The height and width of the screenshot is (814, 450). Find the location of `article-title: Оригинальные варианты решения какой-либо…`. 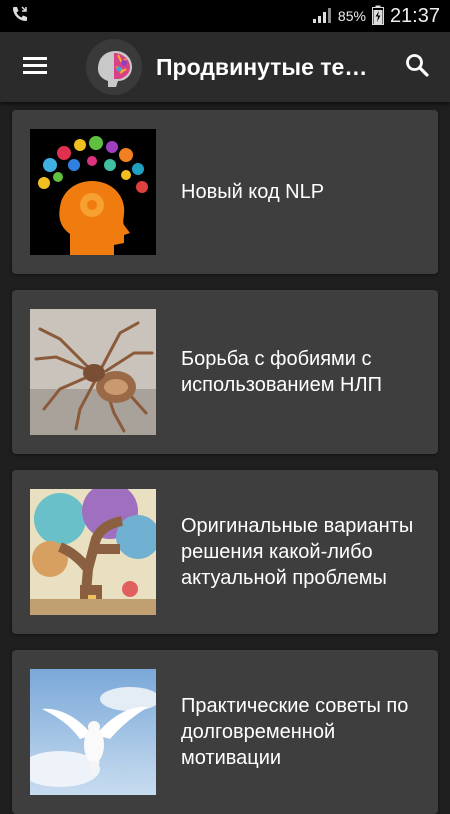

article-title: Оригинальные варианты решения какой-либо… is located at coordinates (297, 552).